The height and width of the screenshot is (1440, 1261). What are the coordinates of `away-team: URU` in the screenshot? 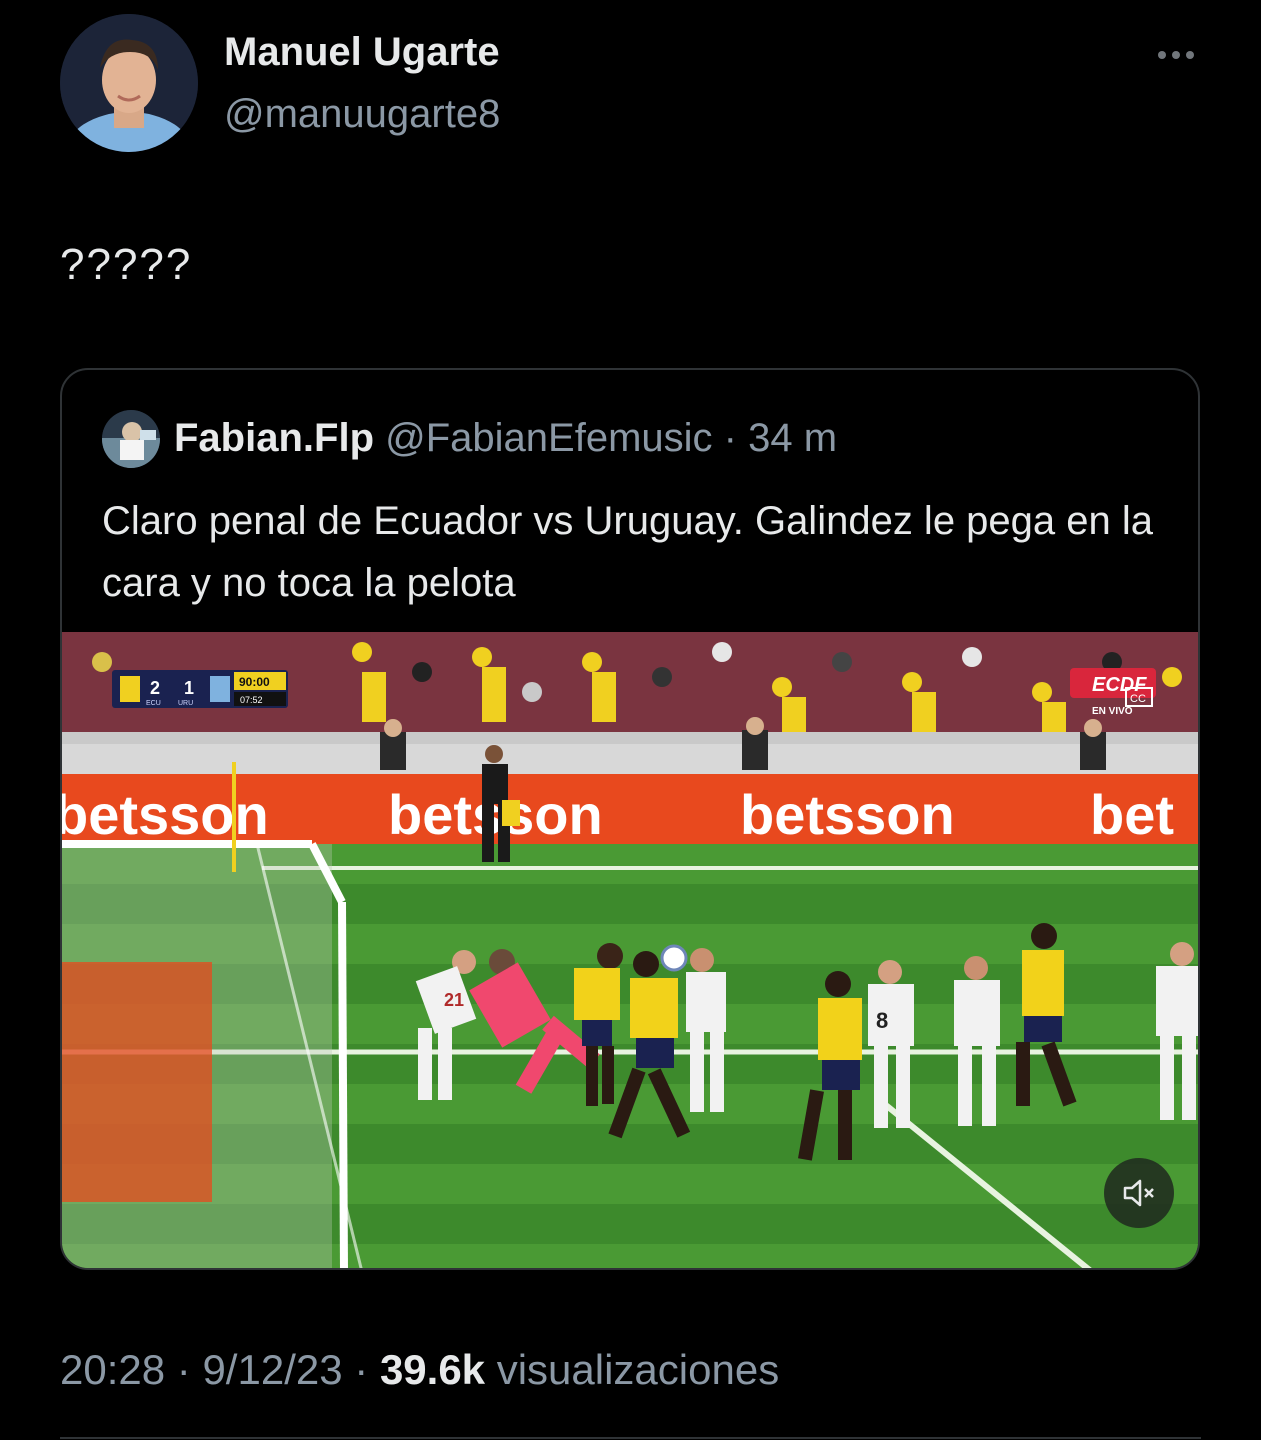 It's located at (185, 703).